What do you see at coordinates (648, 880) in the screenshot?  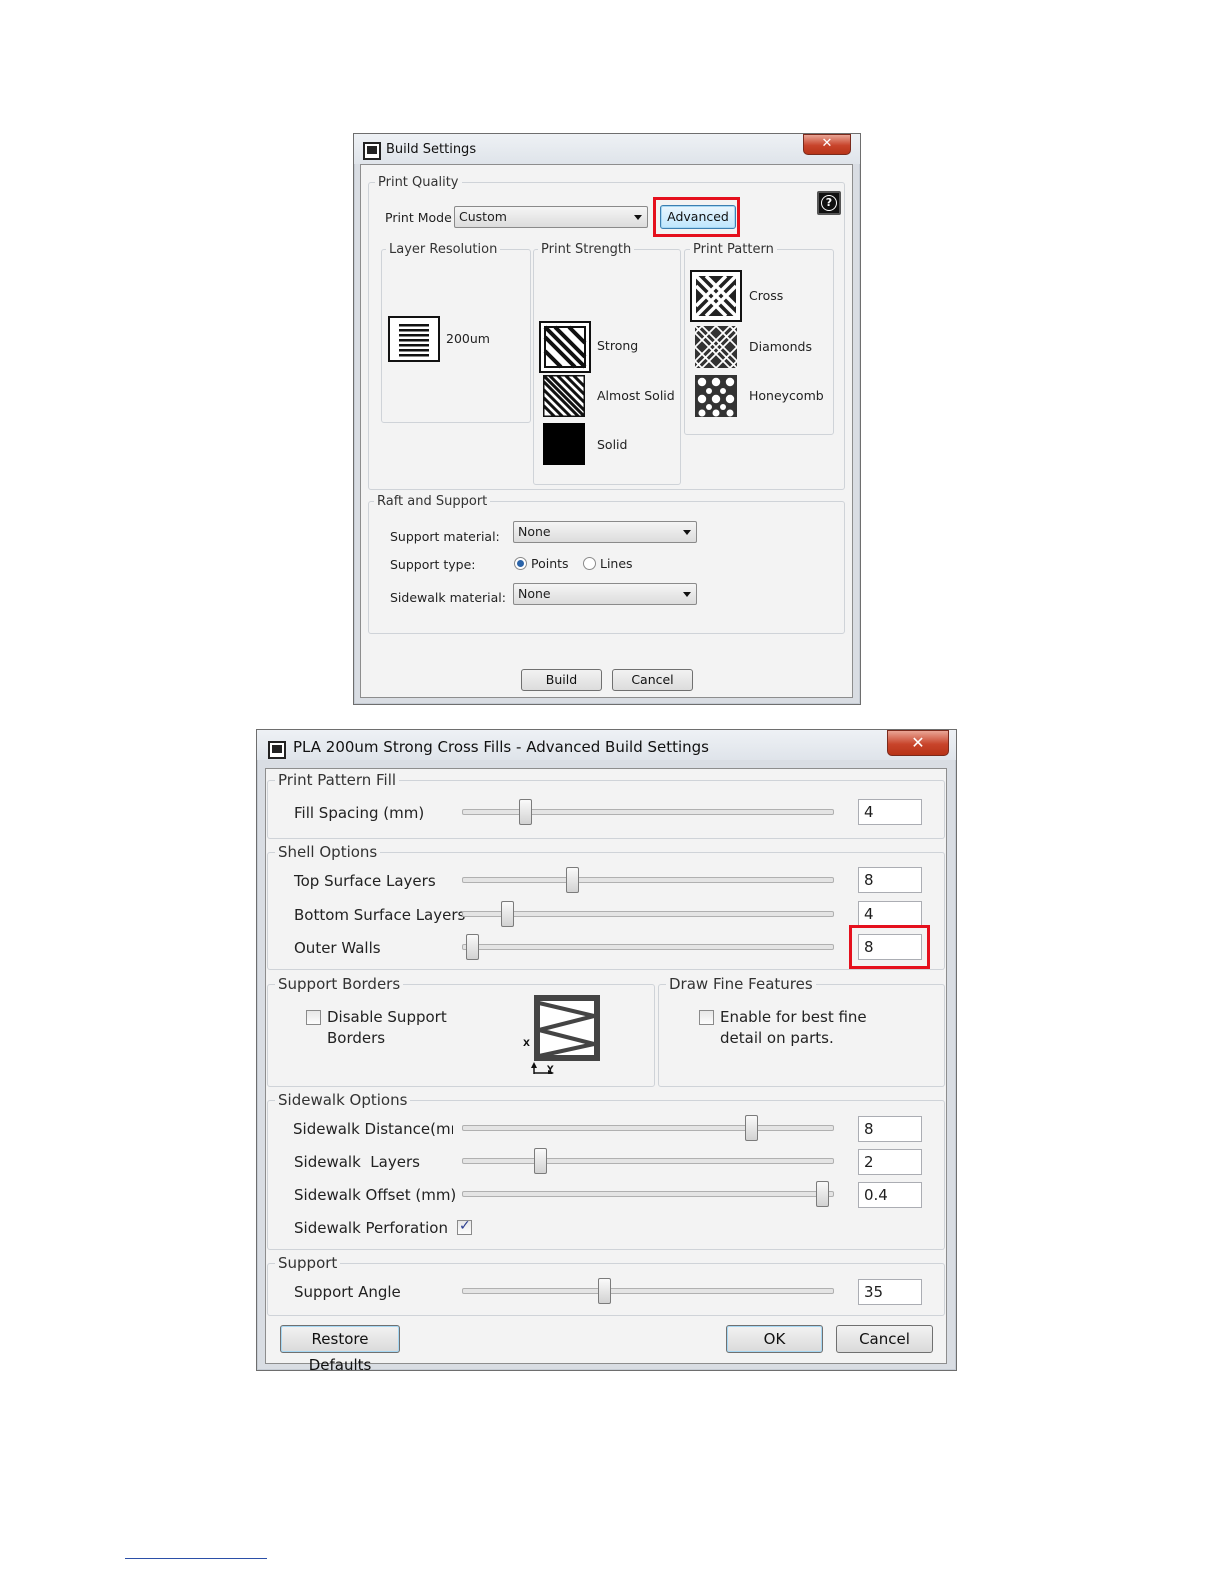 I see `top-surface-layers-slider` at bounding box center [648, 880].